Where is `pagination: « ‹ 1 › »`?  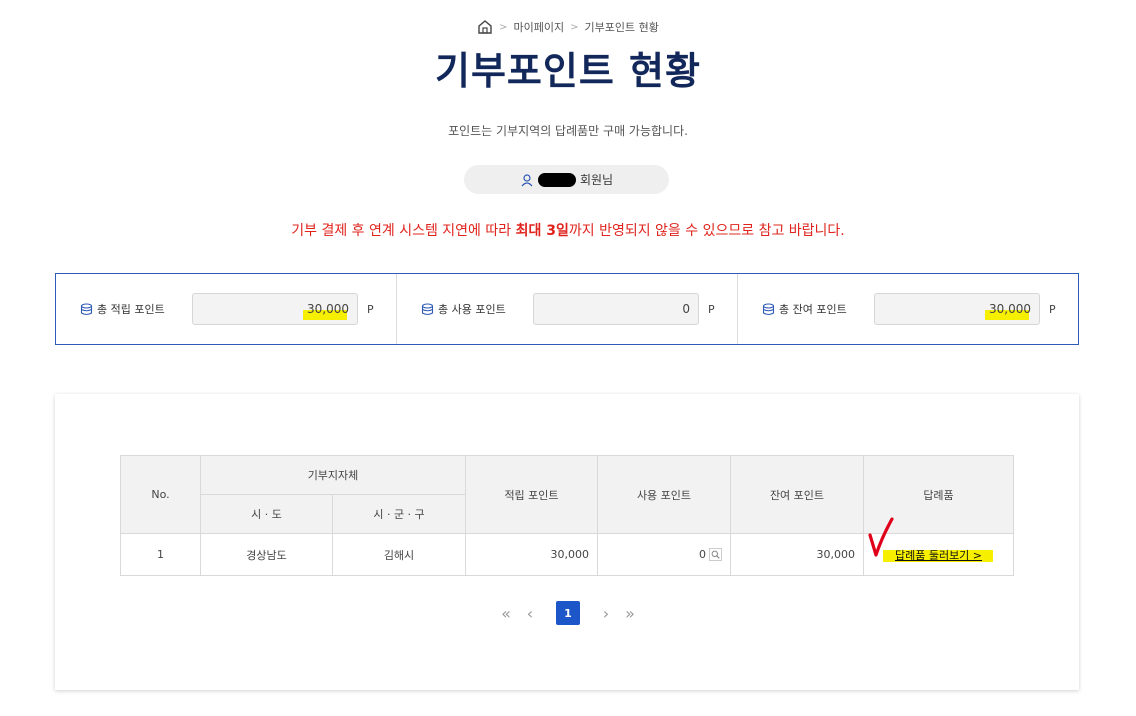
pagination: « ‹ 1 › » is located at coordinates (568, 613).